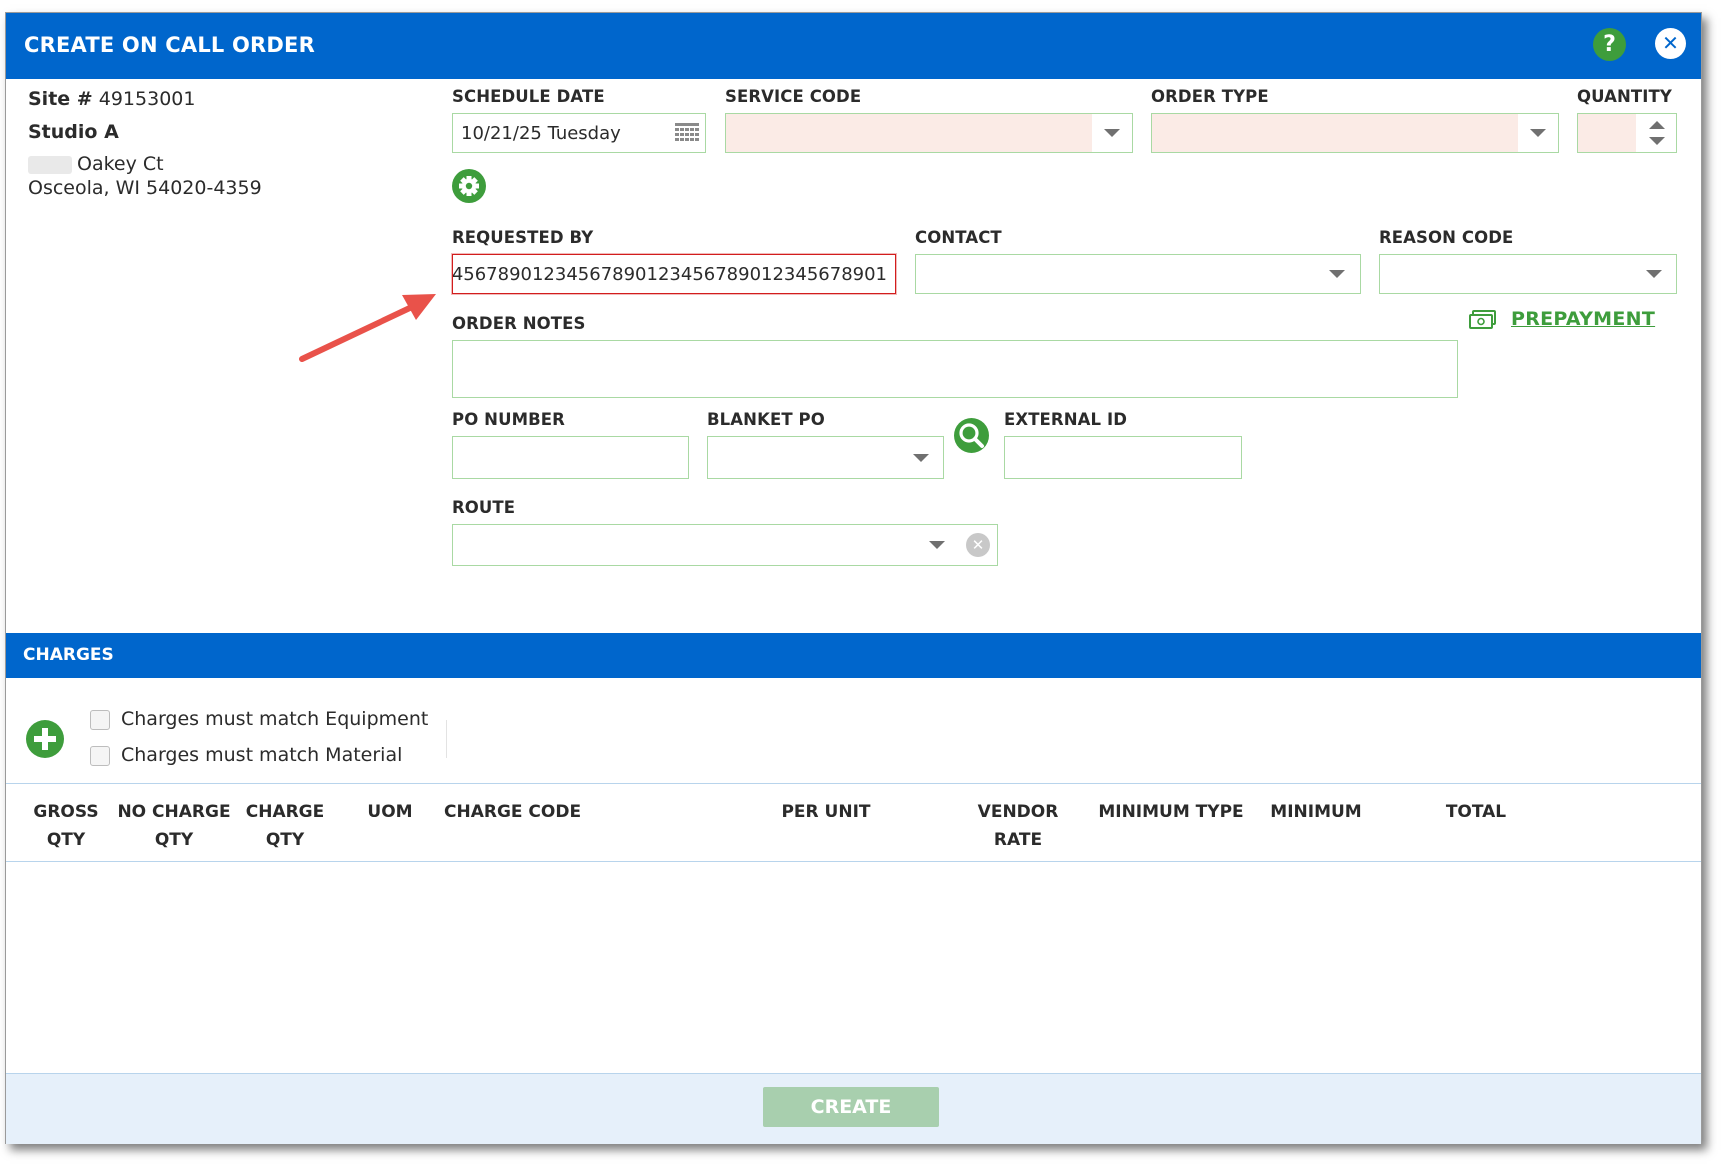  Describe the element at coordinates (1482, 319) in the screenshot. I see `money-icon` at that location.